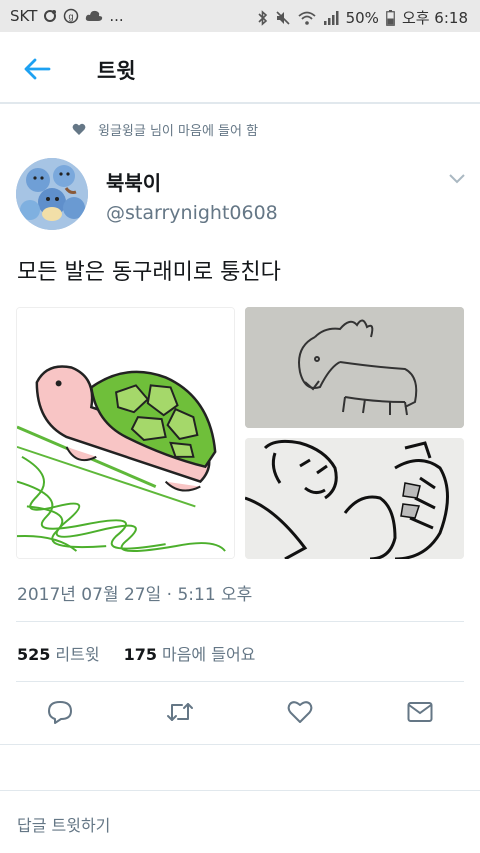  I want to click on retweets-label: 리트윗, so click(77, 653).